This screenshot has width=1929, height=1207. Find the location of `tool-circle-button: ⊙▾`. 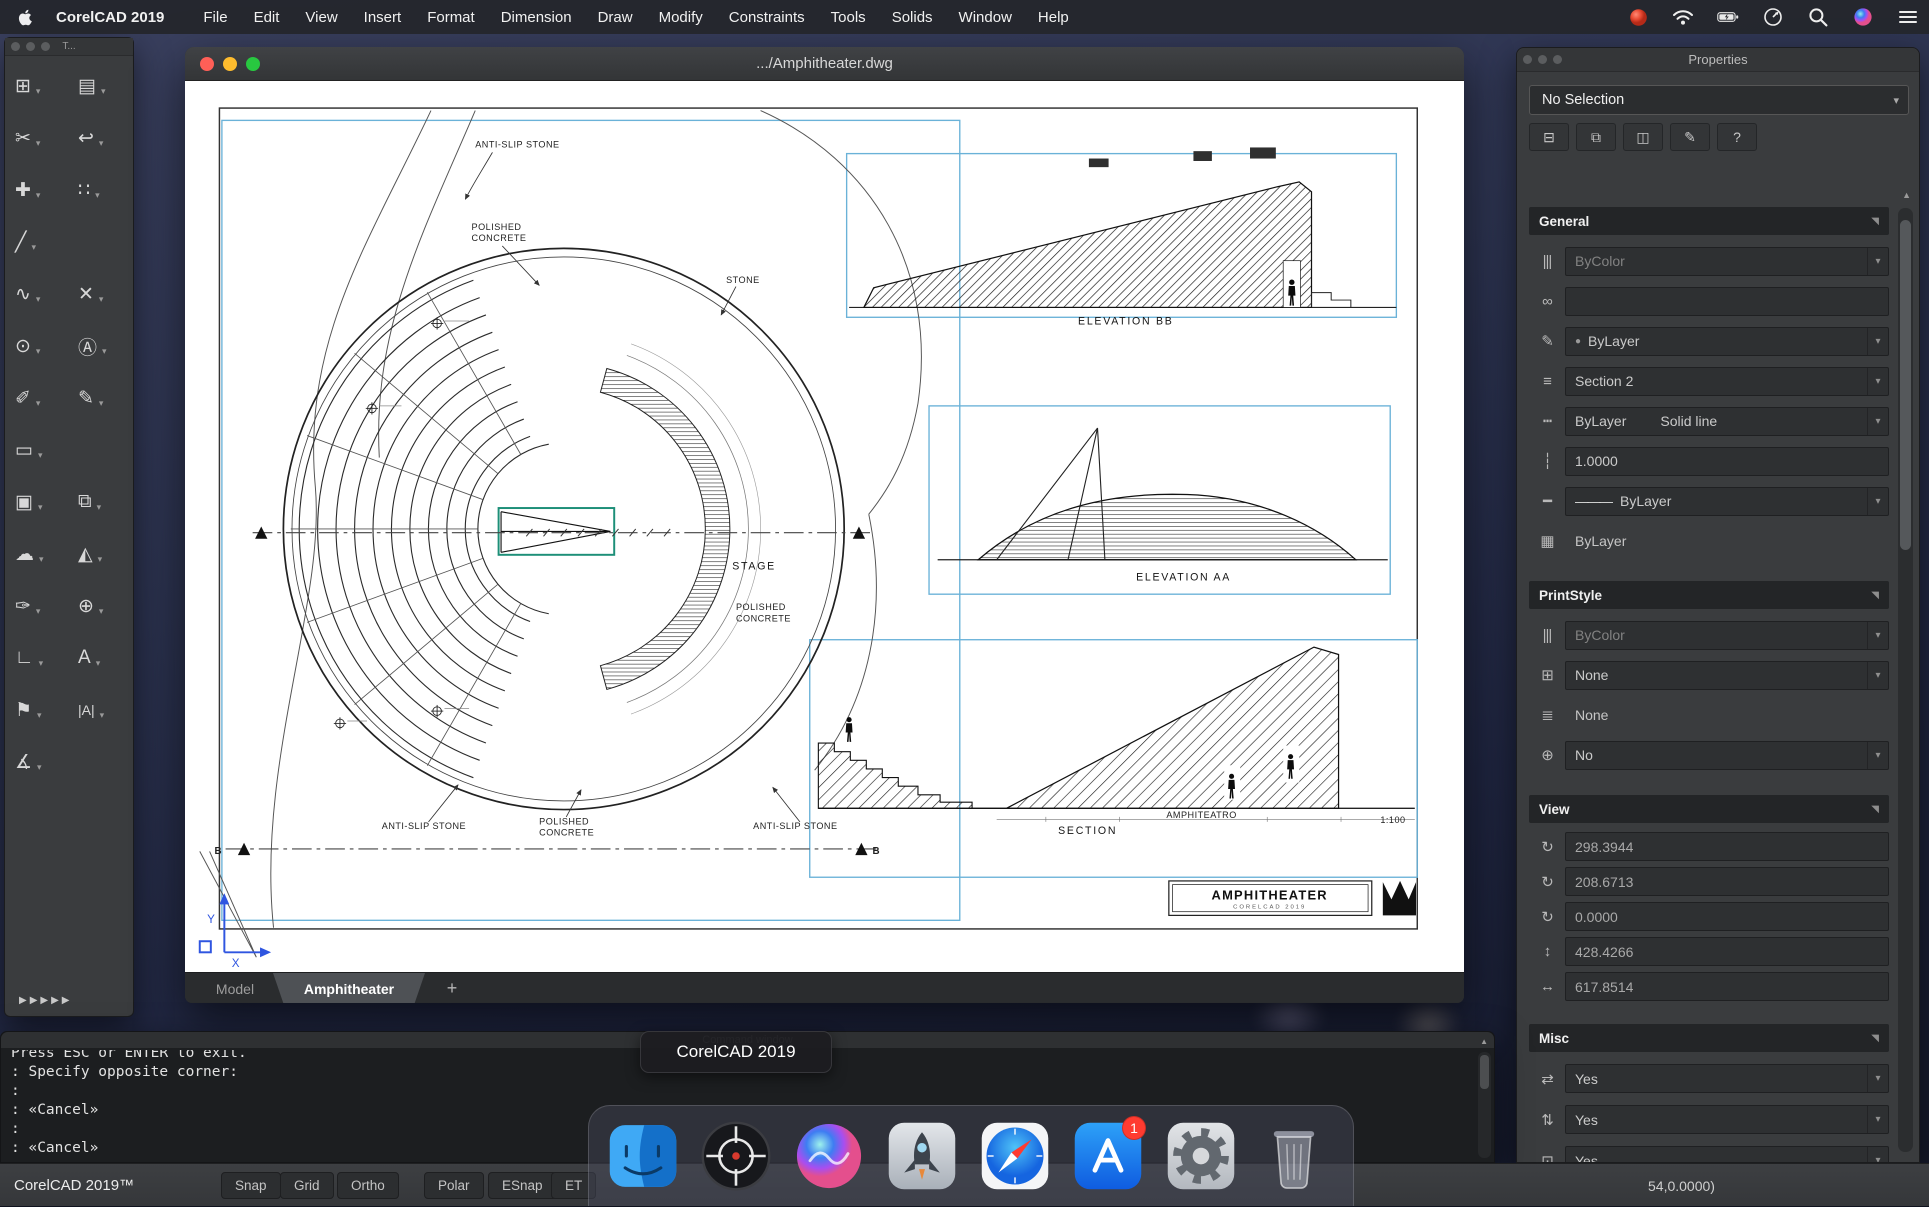

tool-circle-button: ⊙▾ is located at coordinates (37, 346).